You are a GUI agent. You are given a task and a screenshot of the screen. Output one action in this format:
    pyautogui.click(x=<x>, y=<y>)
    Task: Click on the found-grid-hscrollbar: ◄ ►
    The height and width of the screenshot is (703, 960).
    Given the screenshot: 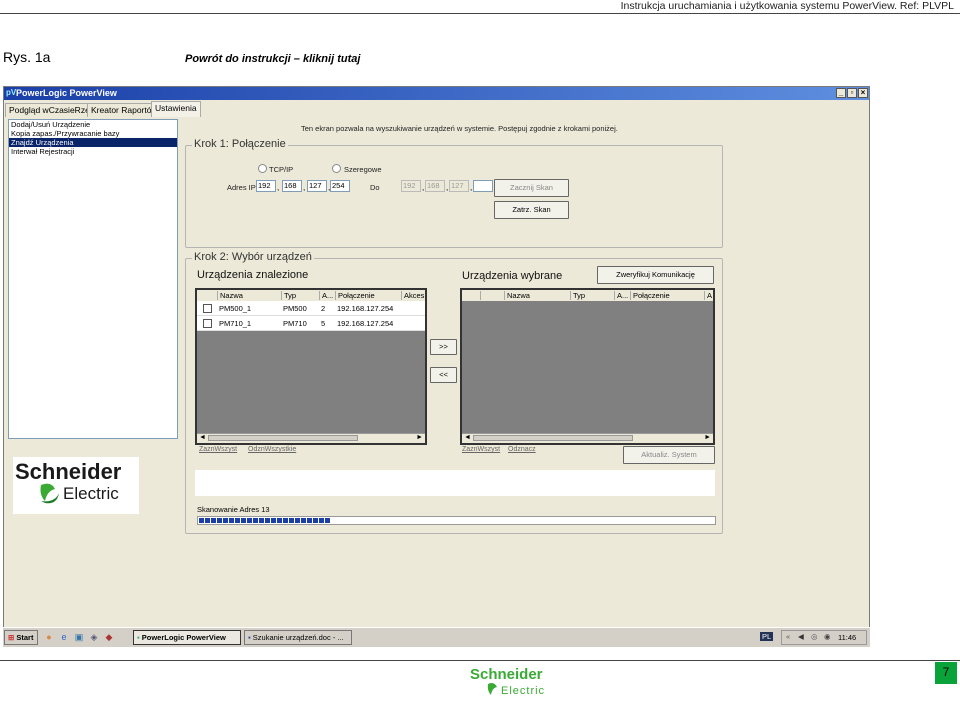 What is the action you would take?
    pyautogui.click(x=311, y=438)
    